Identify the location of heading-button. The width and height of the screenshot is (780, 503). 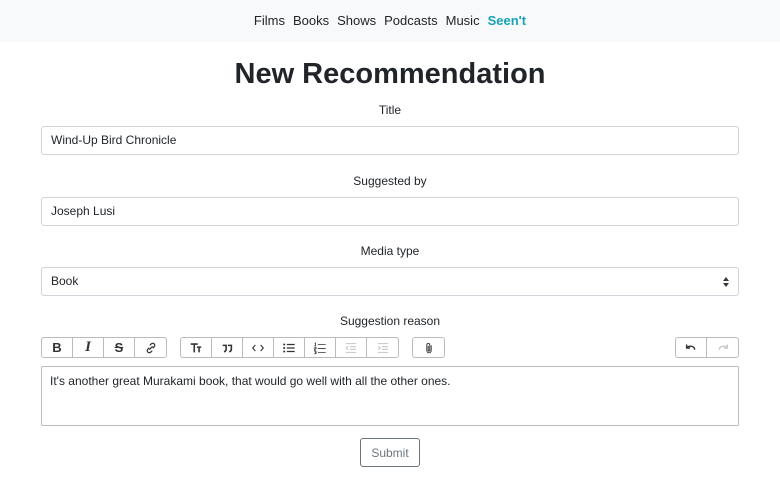
(196, 347).